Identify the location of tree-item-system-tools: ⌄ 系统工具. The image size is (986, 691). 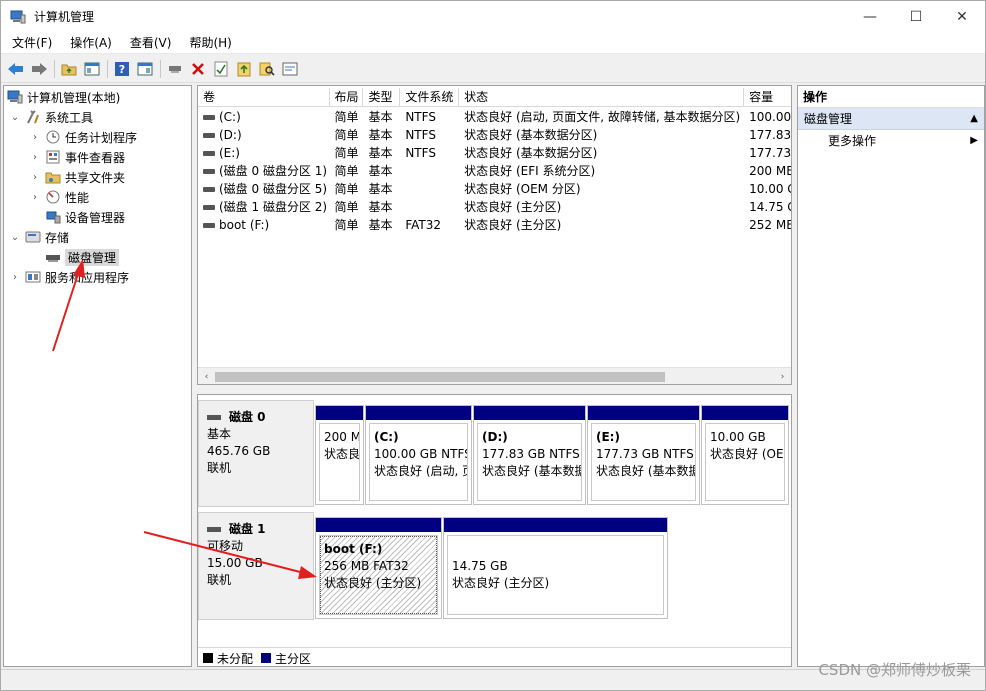
(51, 117).